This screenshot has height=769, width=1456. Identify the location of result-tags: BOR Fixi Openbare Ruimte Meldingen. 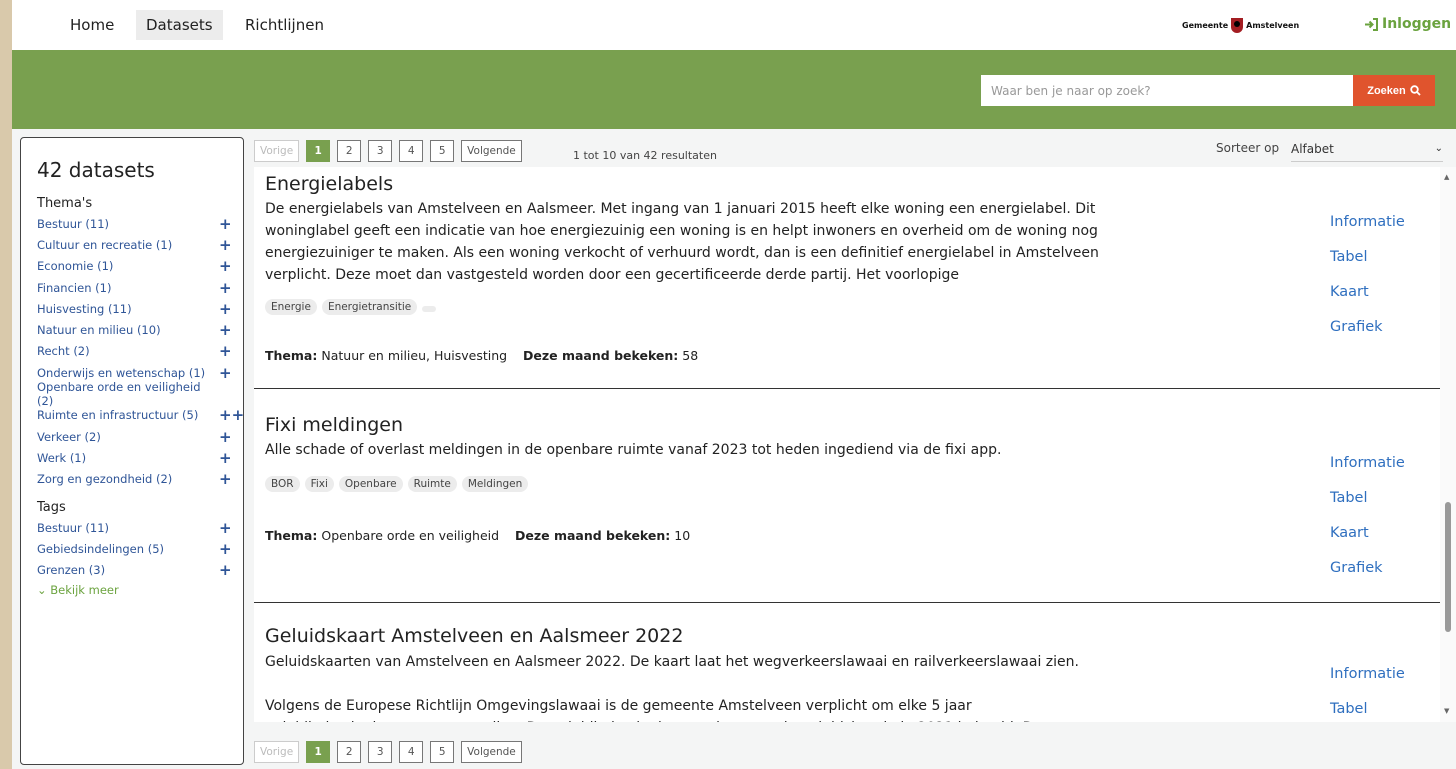
(397, 484).